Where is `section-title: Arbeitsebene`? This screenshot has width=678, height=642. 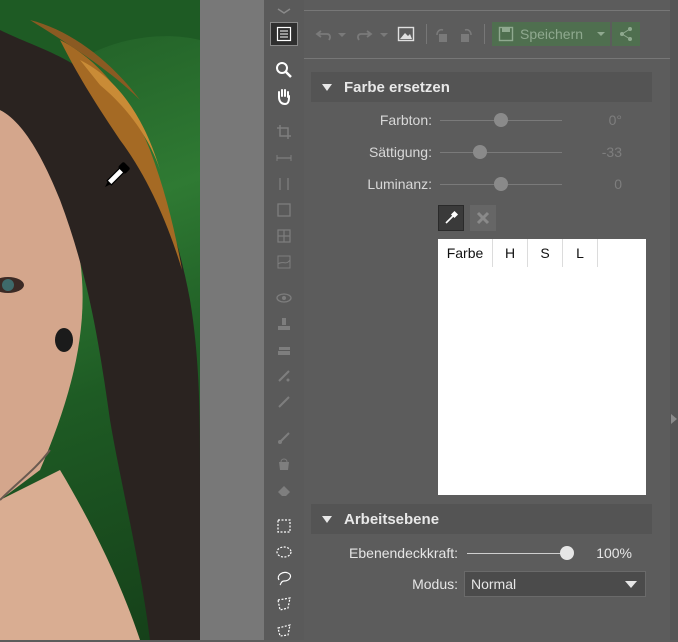 section-title: Arbeitsebene is located at coordinates (392, 519).